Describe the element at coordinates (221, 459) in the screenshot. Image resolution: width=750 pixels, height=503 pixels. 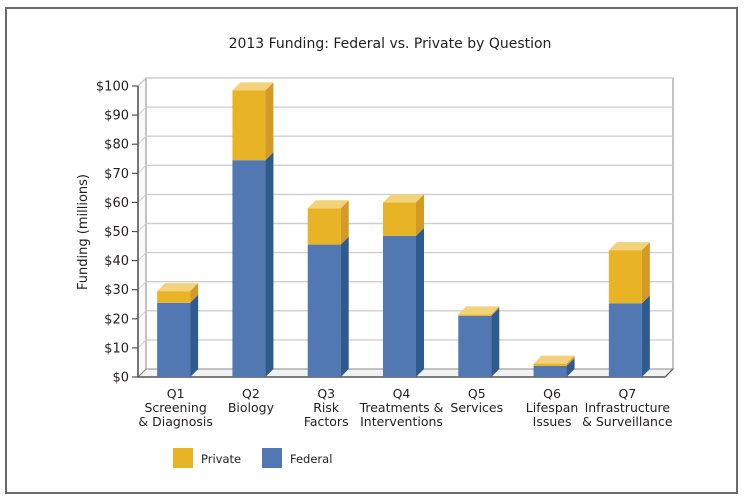
I see `legend-label: Private` at that location.